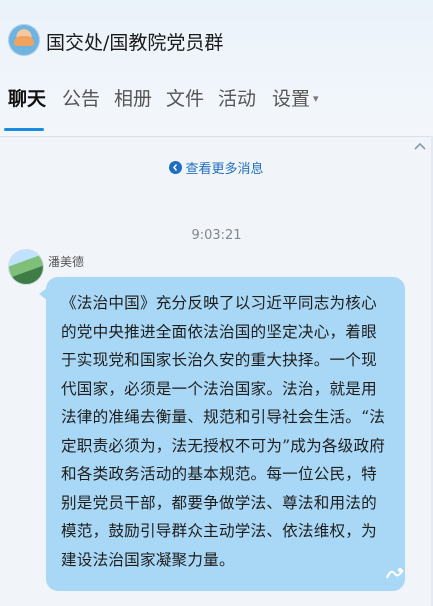 This screenshot has width=433, height=606. Describe the element at coordinates (185, 104) in the screenshot. I see `tab-files: 文件` at that location.